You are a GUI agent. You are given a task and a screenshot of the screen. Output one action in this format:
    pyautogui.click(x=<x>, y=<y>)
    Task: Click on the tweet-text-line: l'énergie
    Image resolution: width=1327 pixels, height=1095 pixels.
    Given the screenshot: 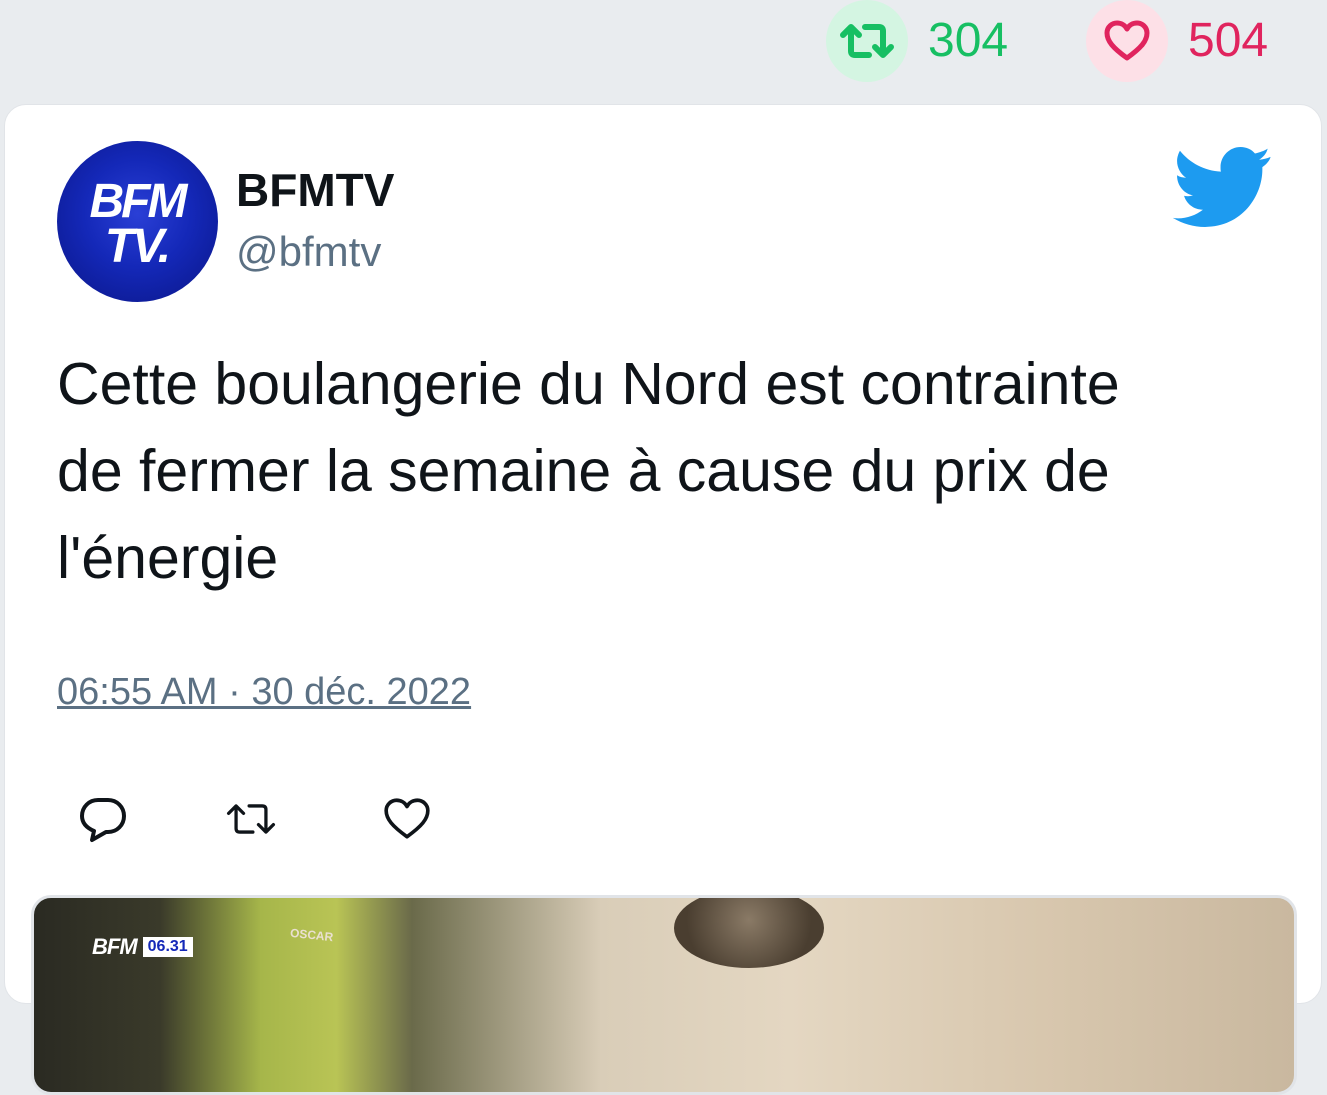 What is the action you would take?
    pyautogui.click(x=168, y=558)
    